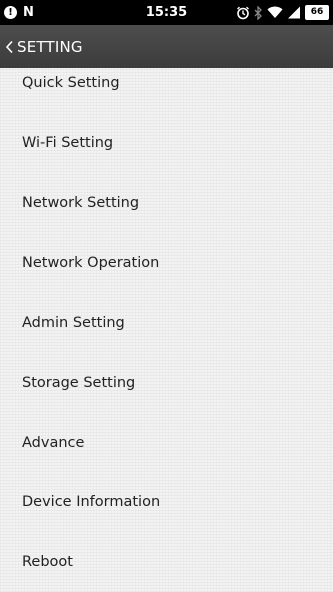  I want to click on menu-item-quick-setting: Quick Setting, so click(166, 83).